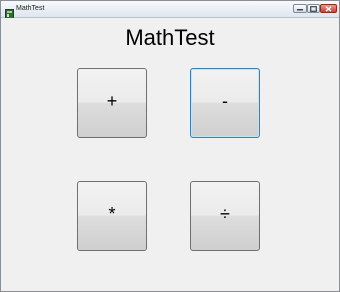 Image resolution: width=340 pixels, height=292 pixels. Describe the element at coordinates (170, 10) in the screenshot. I see `title-bar: MathTest` at that location.